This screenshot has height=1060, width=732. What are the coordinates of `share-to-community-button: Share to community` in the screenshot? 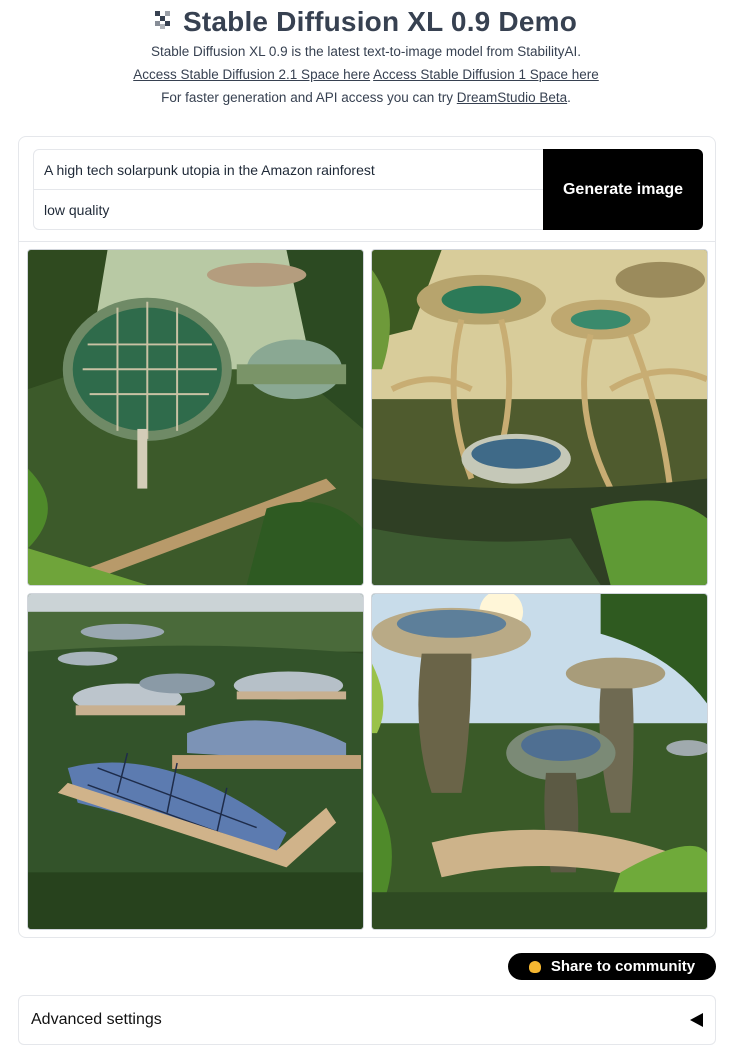 It's located at (612, 966).